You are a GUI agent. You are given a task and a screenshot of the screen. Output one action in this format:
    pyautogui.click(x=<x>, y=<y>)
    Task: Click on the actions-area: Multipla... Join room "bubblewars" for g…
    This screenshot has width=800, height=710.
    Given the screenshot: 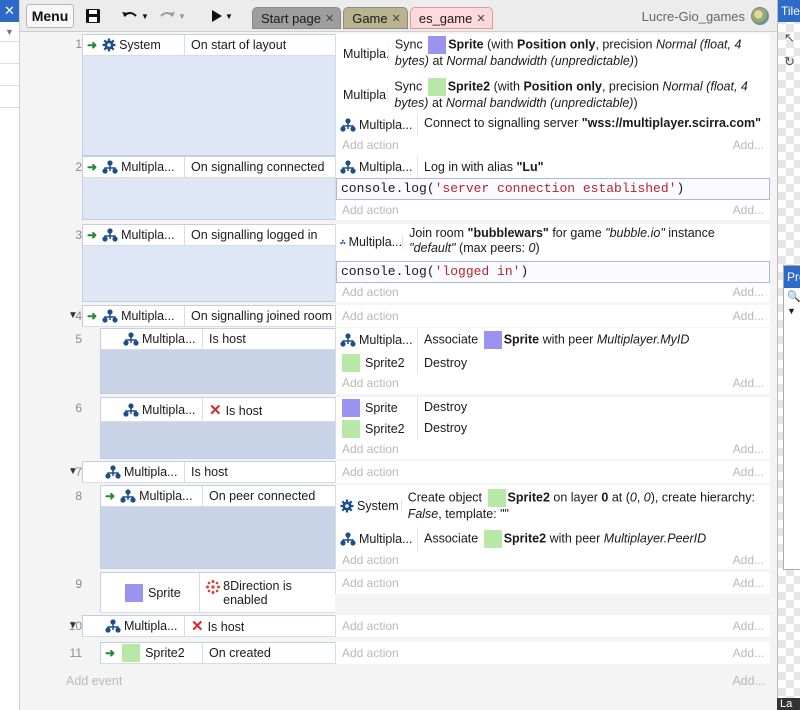 What is the action you would take?
    pyautogui.click(x=552, y=263)
    